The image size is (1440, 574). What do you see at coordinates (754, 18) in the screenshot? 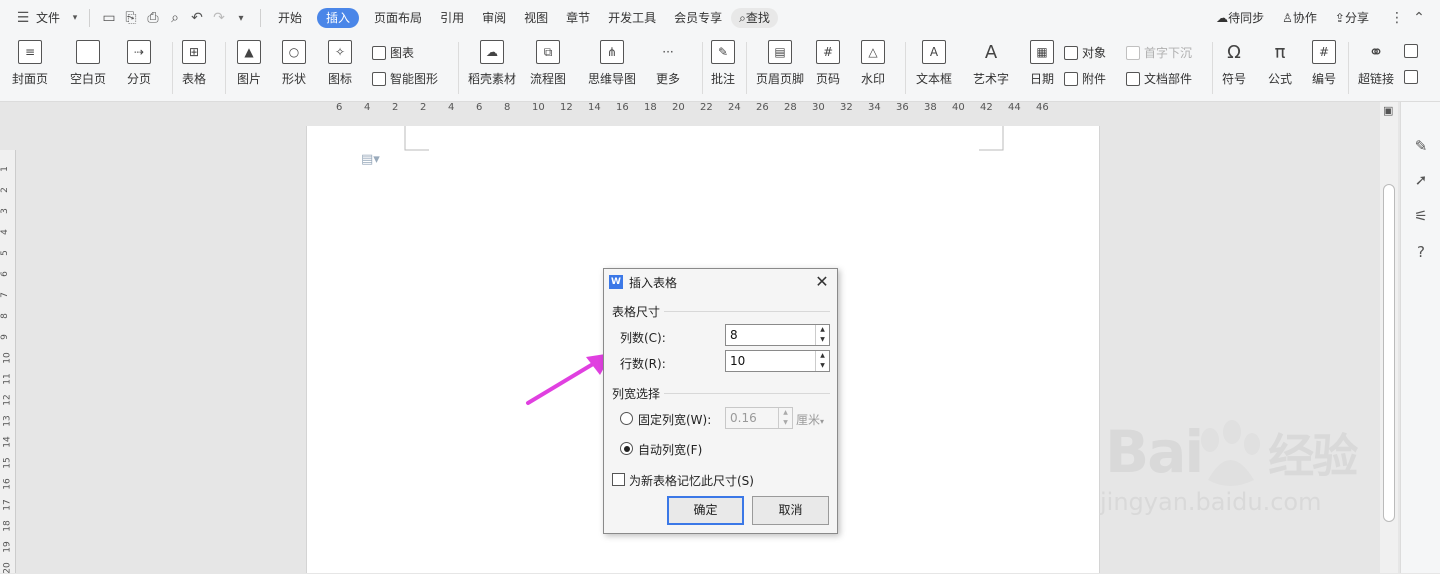
I see `search-box: ⌕查找` at bounding box center [754, 18].